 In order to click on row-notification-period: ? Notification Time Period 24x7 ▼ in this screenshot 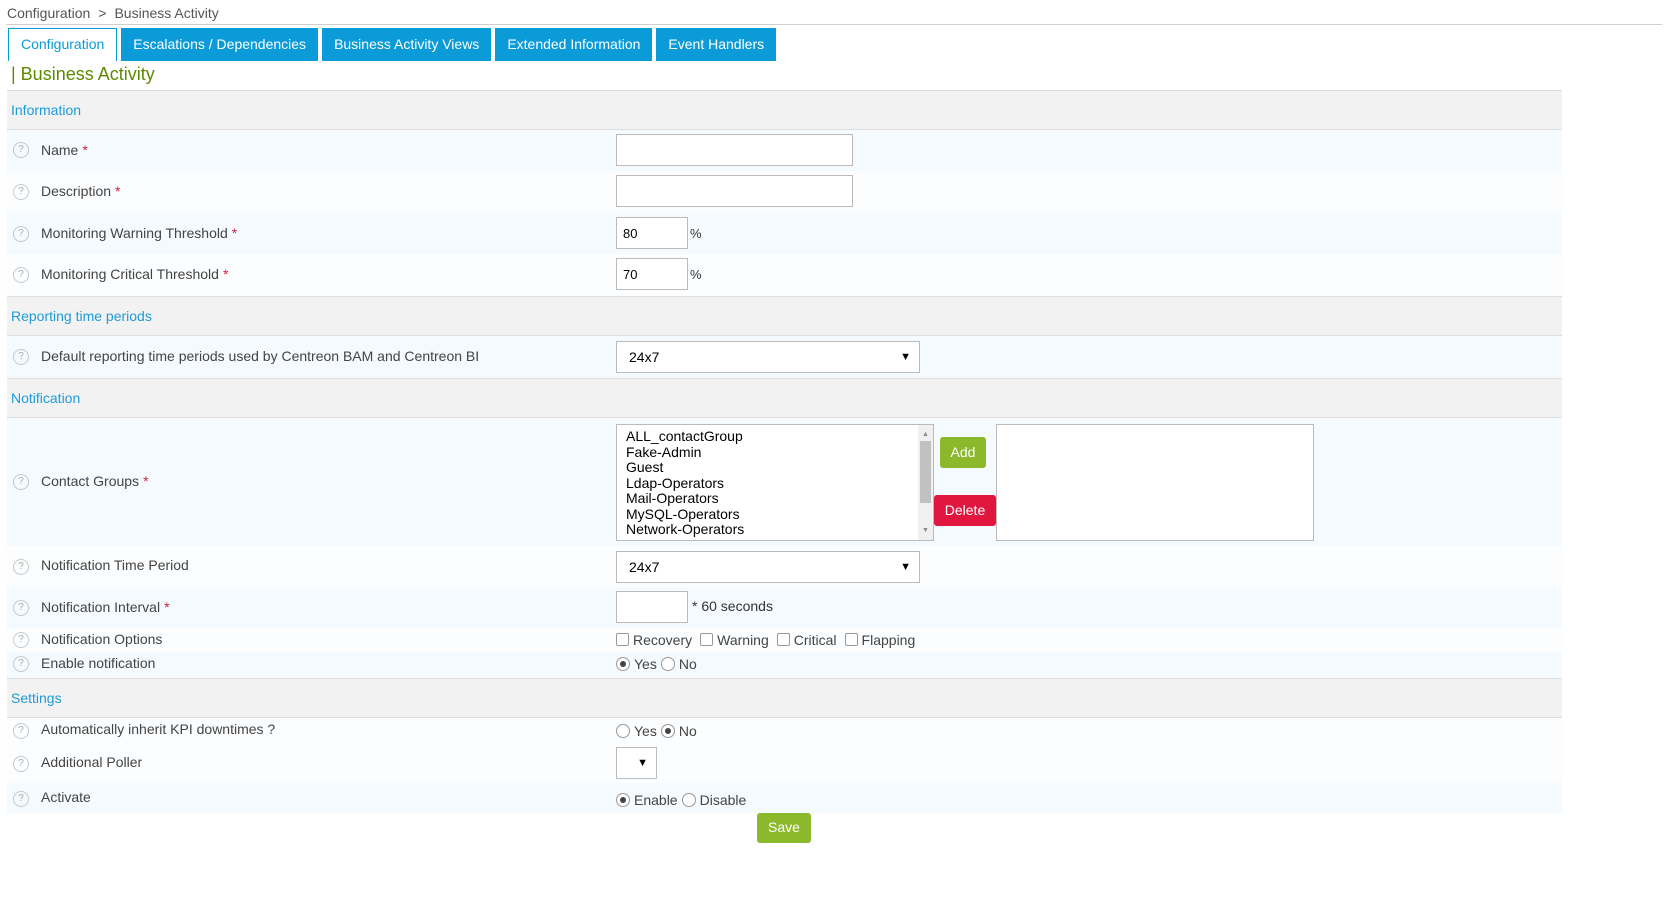, I will do `click(784, 566)`.